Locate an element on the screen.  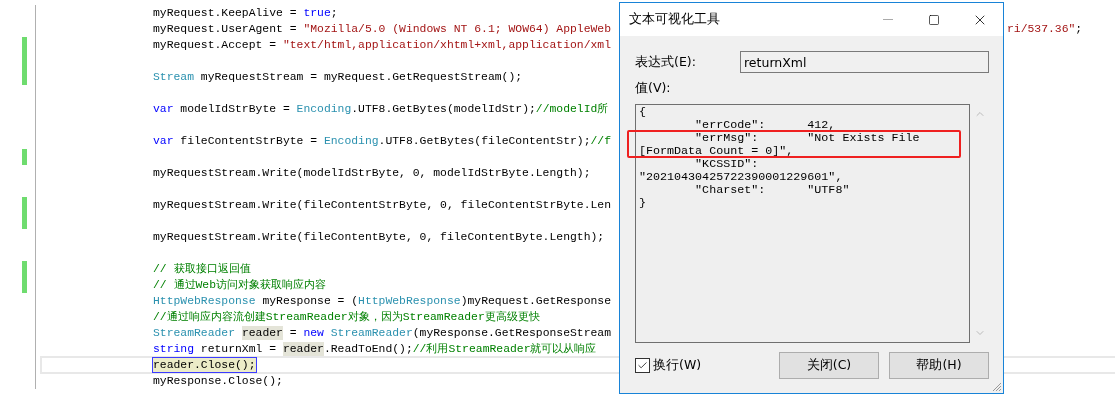
check-icon is located at coordinates (642, 365).